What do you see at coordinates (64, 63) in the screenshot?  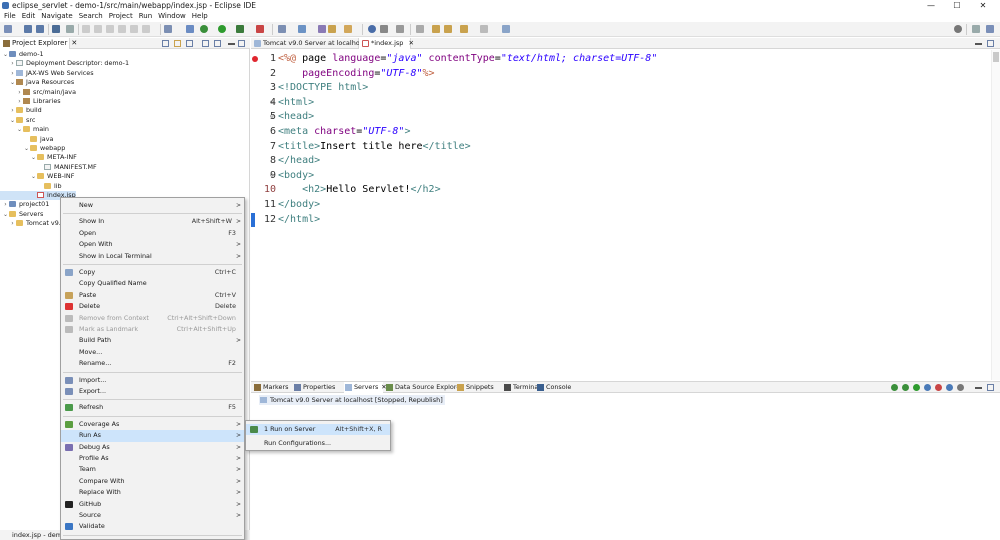 I see `tree-item-deployment-descriptor-demo-1: › Deployment Descriptor: demo-1` at bounding box center [64, 63].